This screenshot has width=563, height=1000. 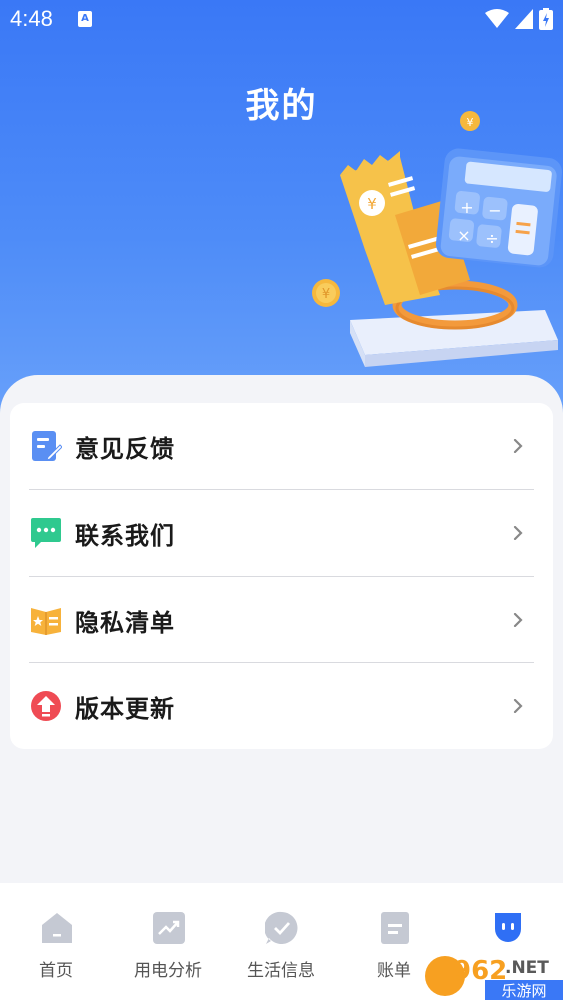 What do you see at coordinates (524, 19) in the screenshot?
I see `signal-icon` at bounding box center [524, 19].